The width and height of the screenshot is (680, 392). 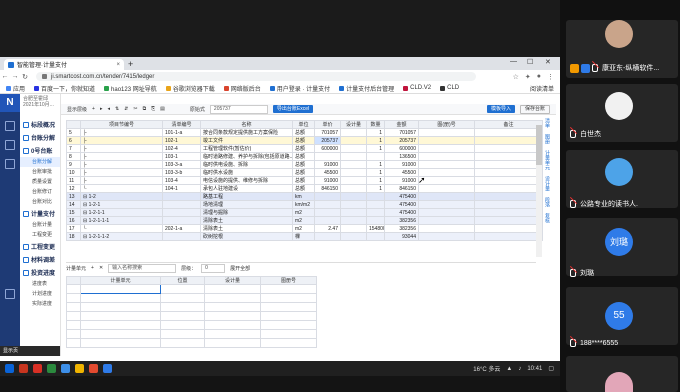 I want to click on table-cell: 154800, so click(x=375, y=228).